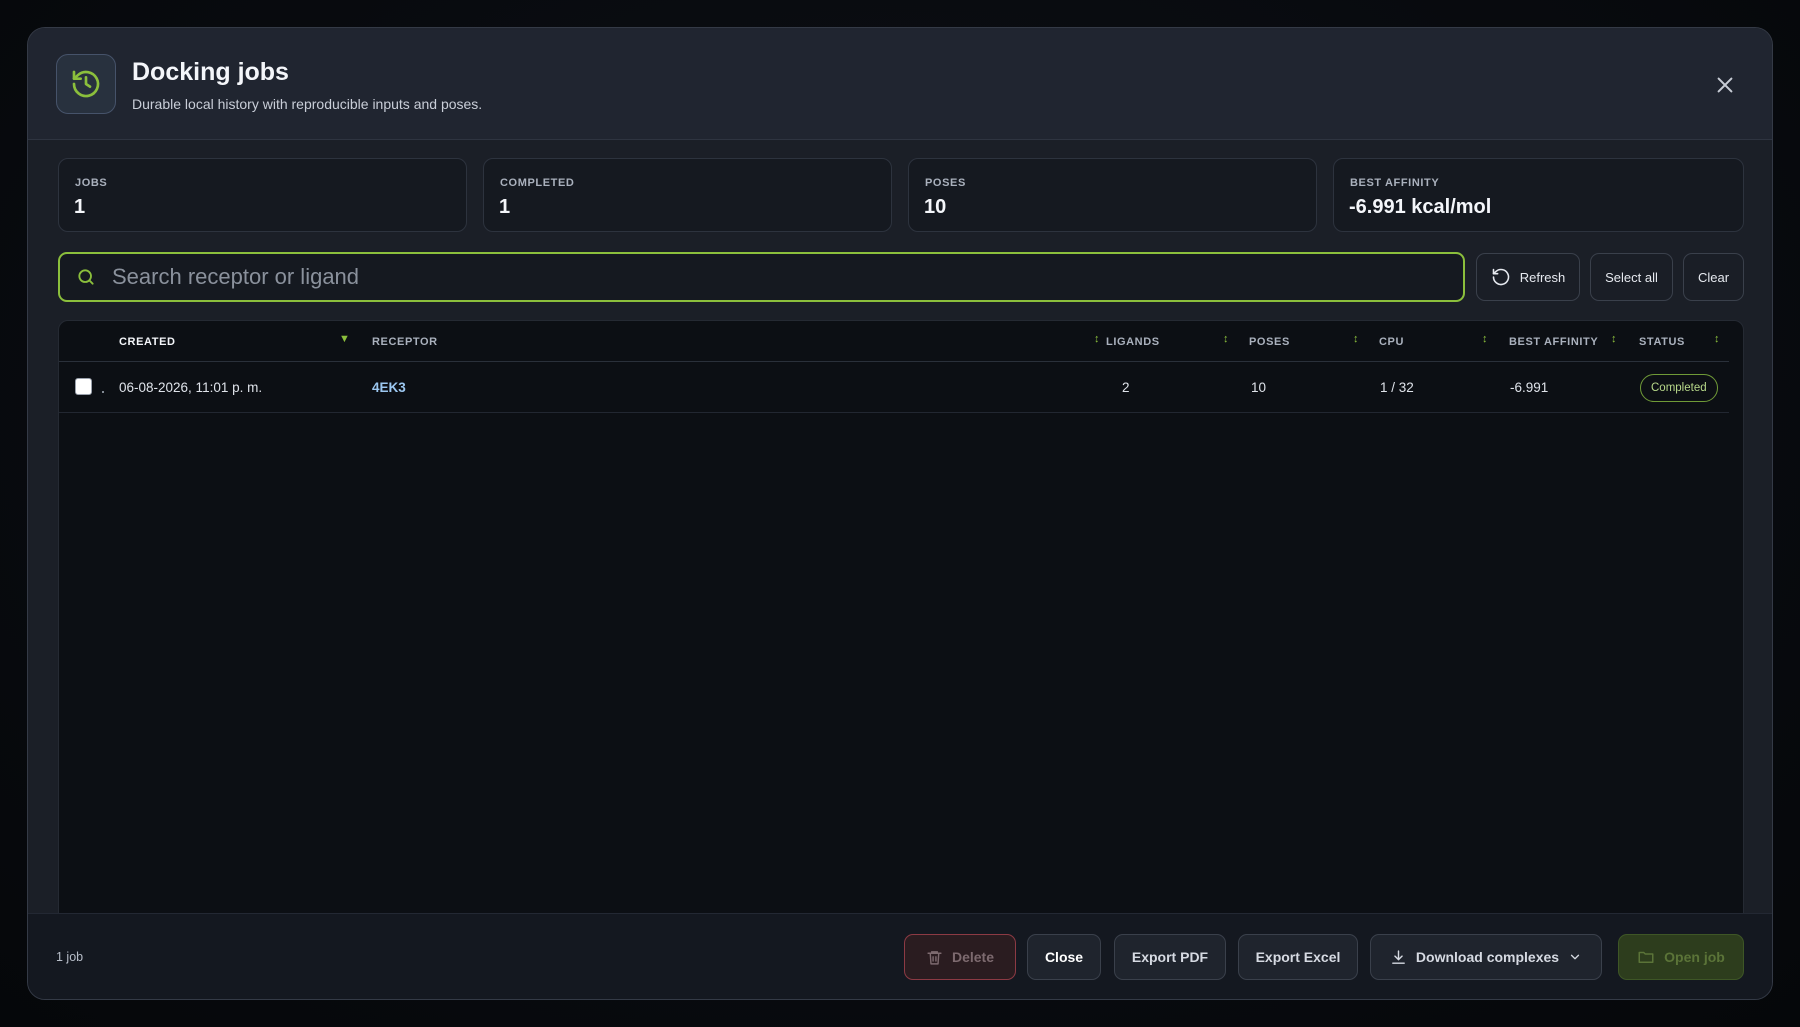 The image size is (1800, 1027). What do you see at coordinates (86, 84) in the screenshot?
I see `history-icon` at bounding box center [86, 84].